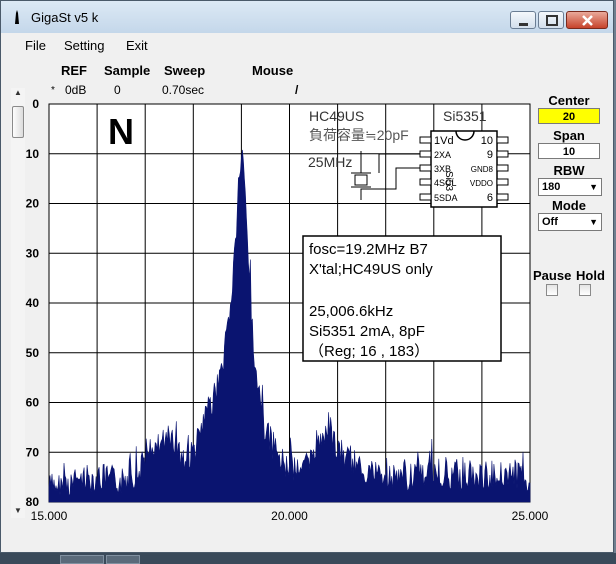 Image resolution: width=616 pixels, height=564 pixels. What do you see at coordinates (442, 169) in the screenshot?
I see `pin-label-left: 3XB` at bounding box center [442, 169].